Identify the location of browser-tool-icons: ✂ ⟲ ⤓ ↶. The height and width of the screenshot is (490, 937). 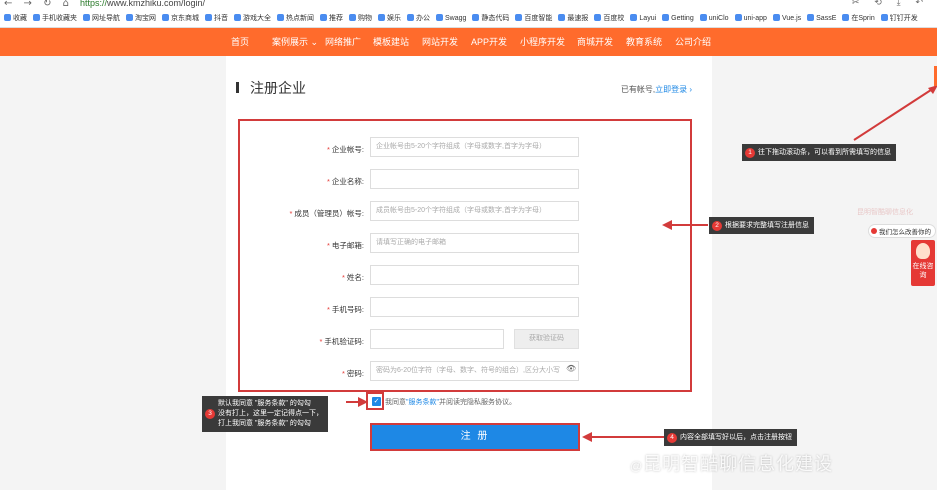
(890, 4).